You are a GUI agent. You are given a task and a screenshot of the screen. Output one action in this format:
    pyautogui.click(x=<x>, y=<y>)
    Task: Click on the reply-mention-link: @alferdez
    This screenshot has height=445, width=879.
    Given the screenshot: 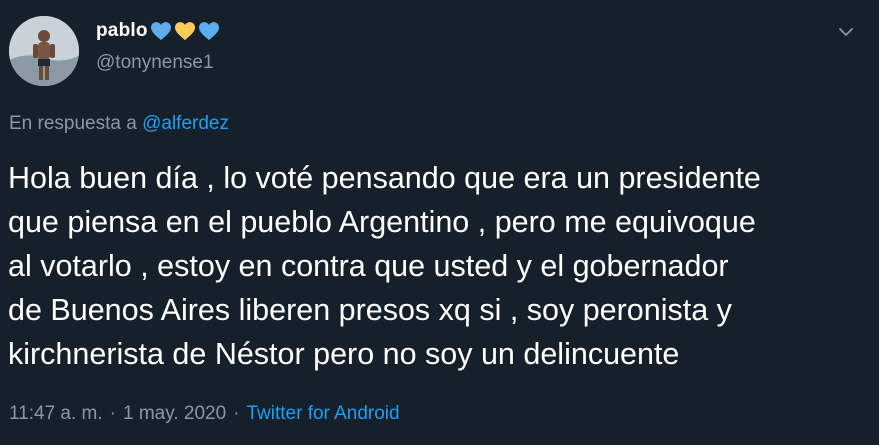 What is the action you would take?
    pyautogui.click(x=185, y=123)
    